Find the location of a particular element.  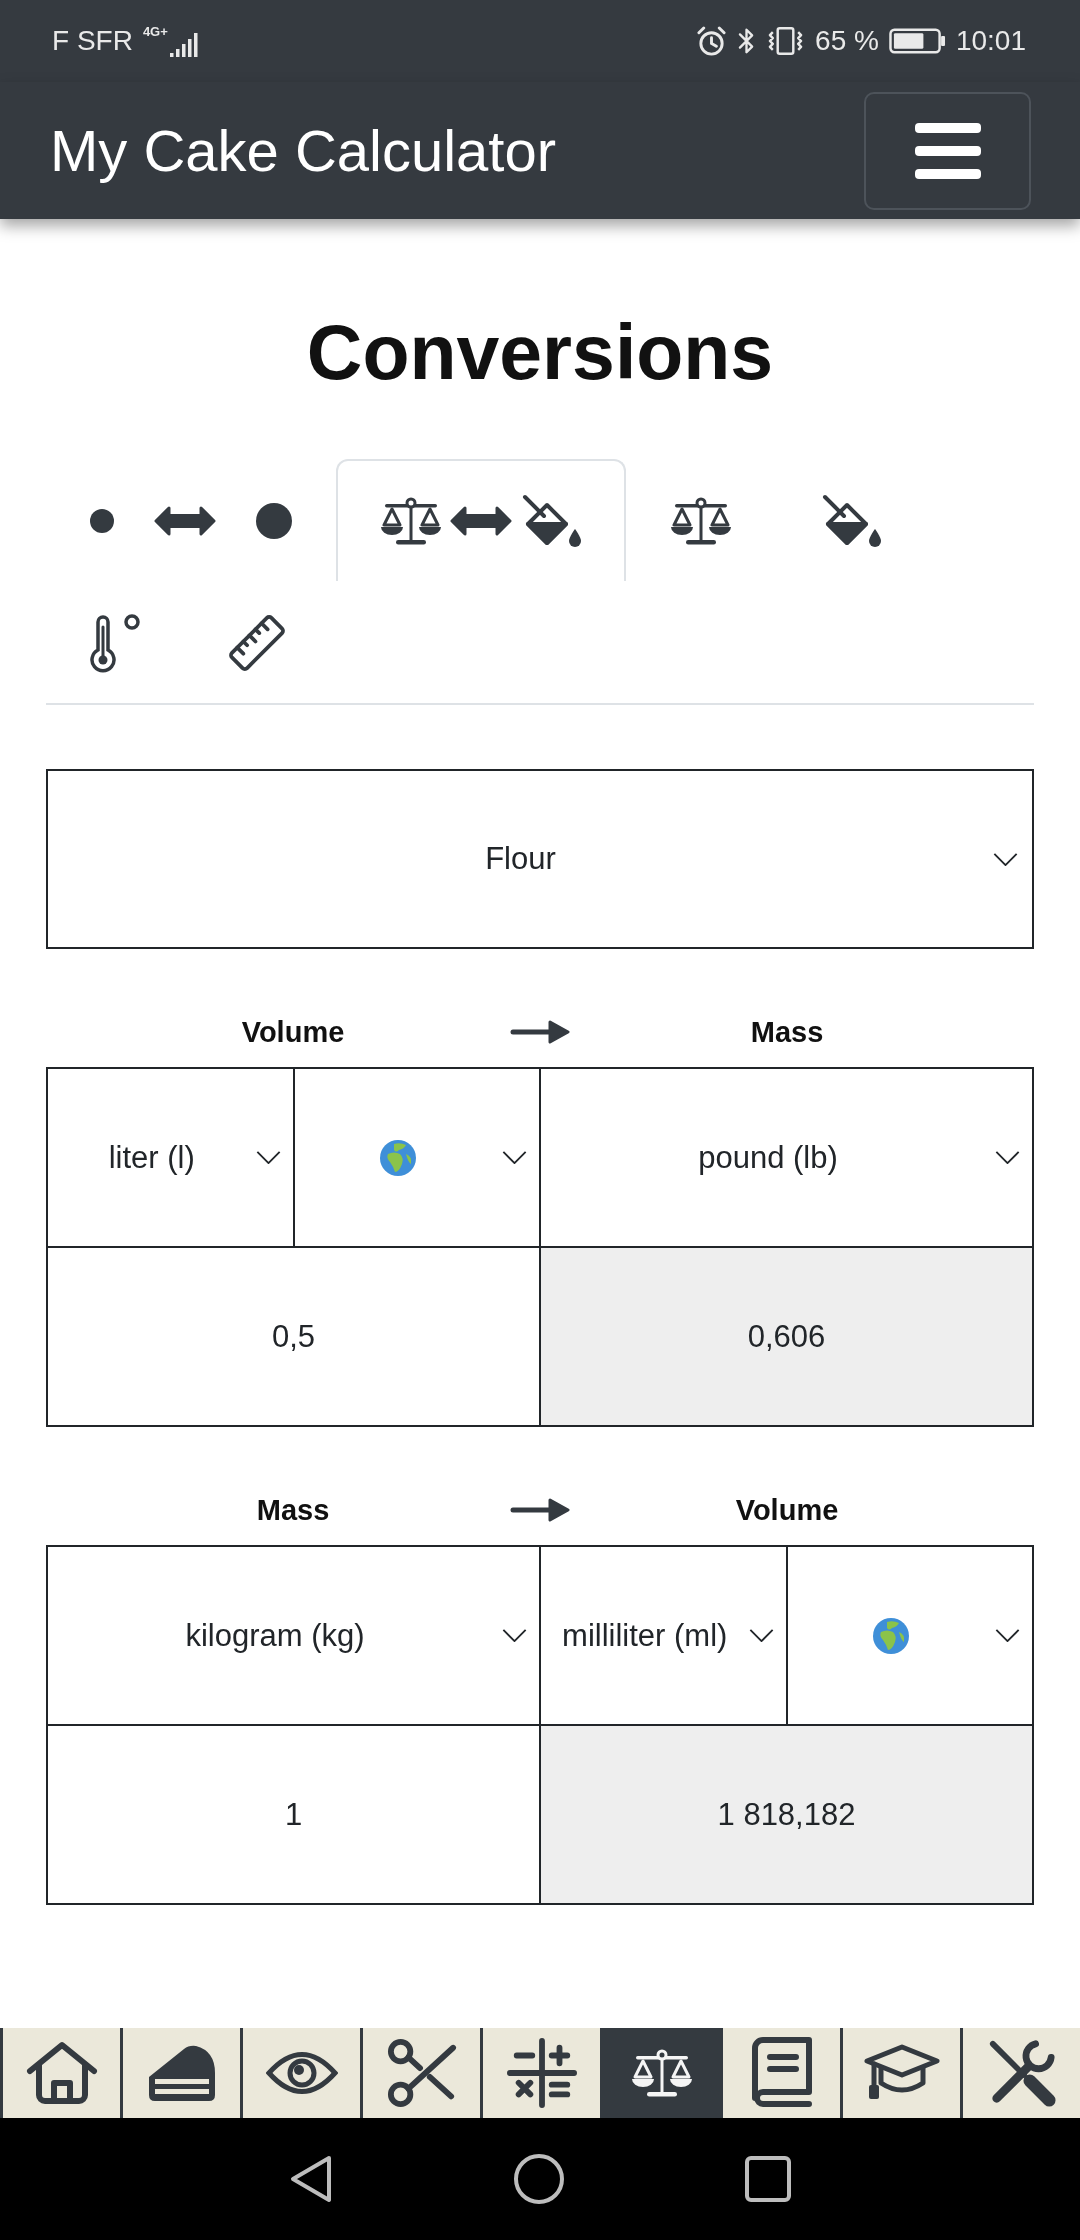

unit-dropdown: liter (l) is located at coordinates (170, 1157).